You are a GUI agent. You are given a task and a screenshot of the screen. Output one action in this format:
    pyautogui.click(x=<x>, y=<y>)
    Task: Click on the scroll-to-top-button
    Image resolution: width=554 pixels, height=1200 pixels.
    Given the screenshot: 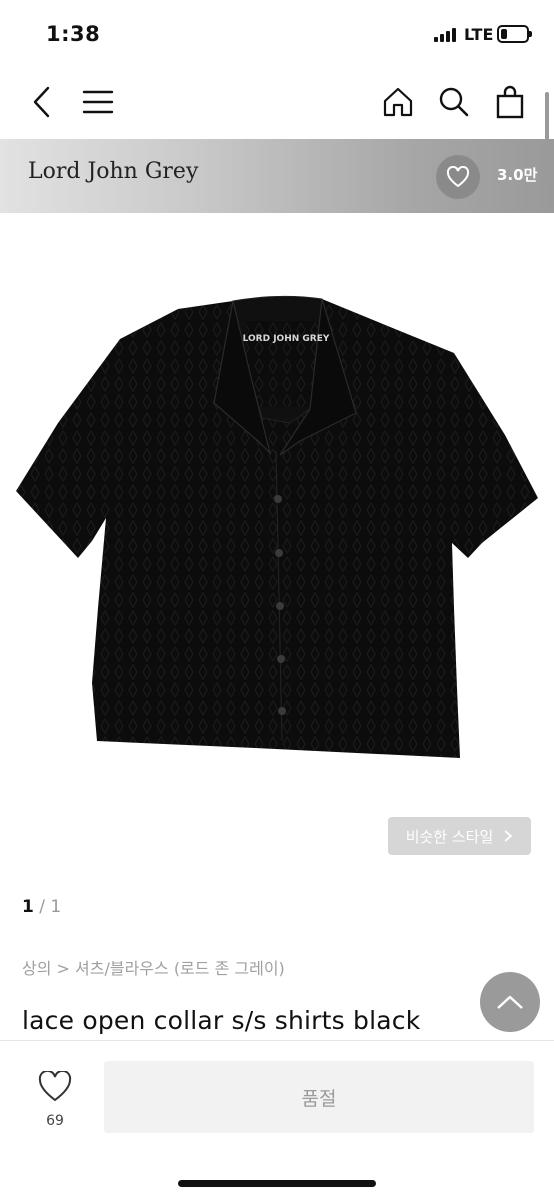 What is the action you would take?
    pyautogui.click(x=510, y=1002)
    